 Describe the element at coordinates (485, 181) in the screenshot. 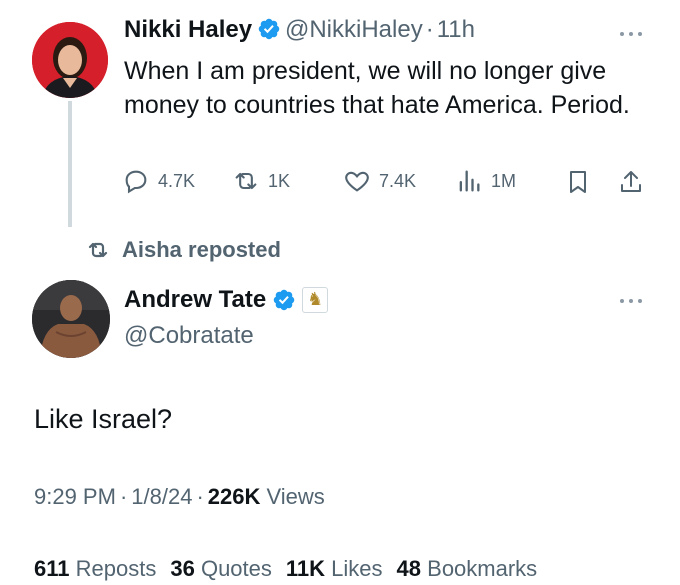

I see `views-button: 1M` at that location.